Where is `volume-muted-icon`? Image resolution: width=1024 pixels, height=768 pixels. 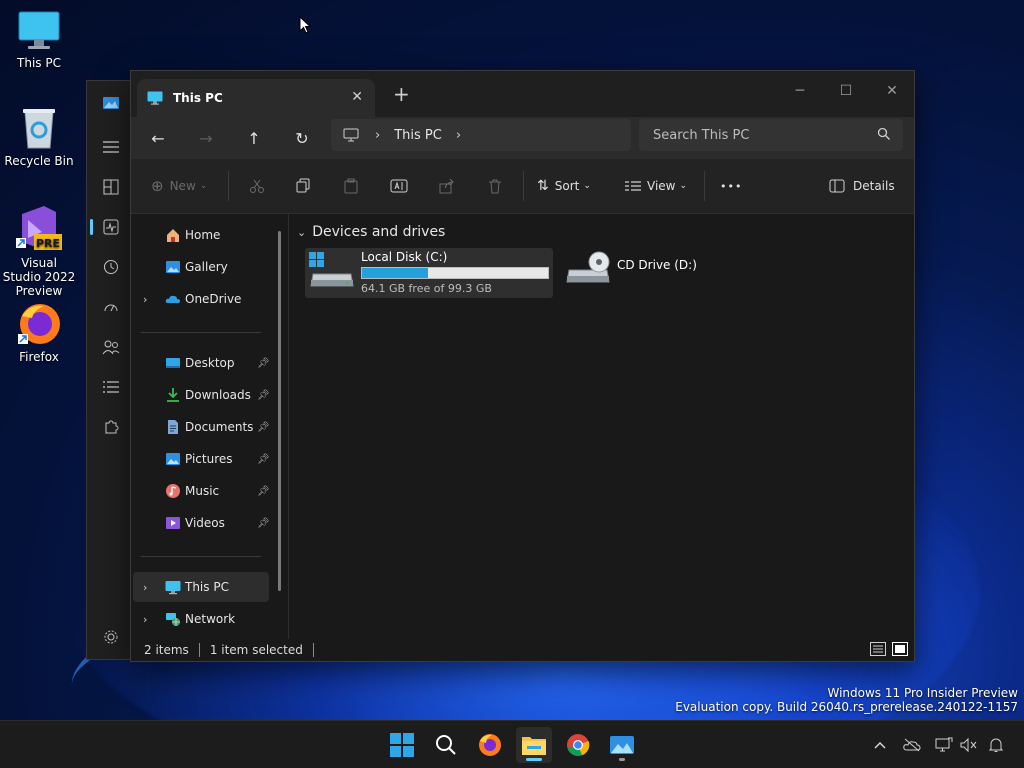 volume-muted-icon is located at coordinates (968, 745).